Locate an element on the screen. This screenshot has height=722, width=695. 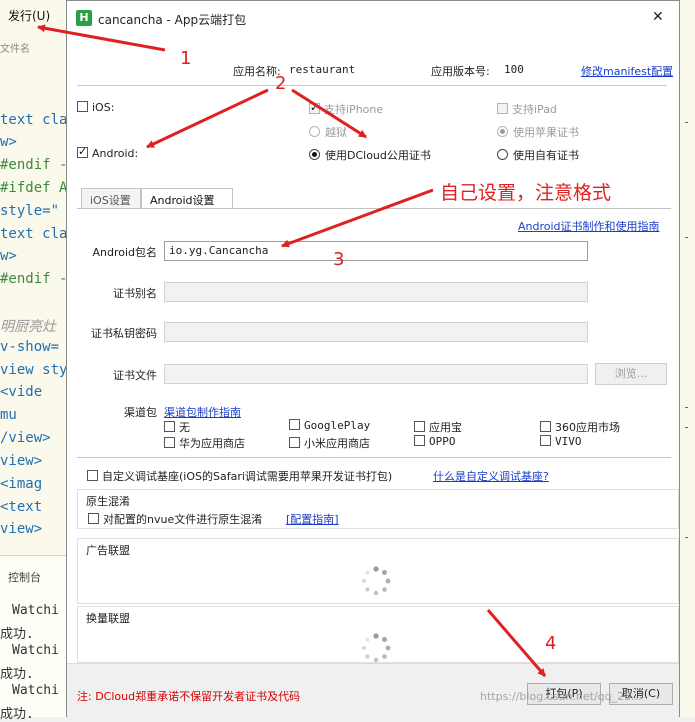
channel-label: 渠道包 is located at coordinates (140, 412).